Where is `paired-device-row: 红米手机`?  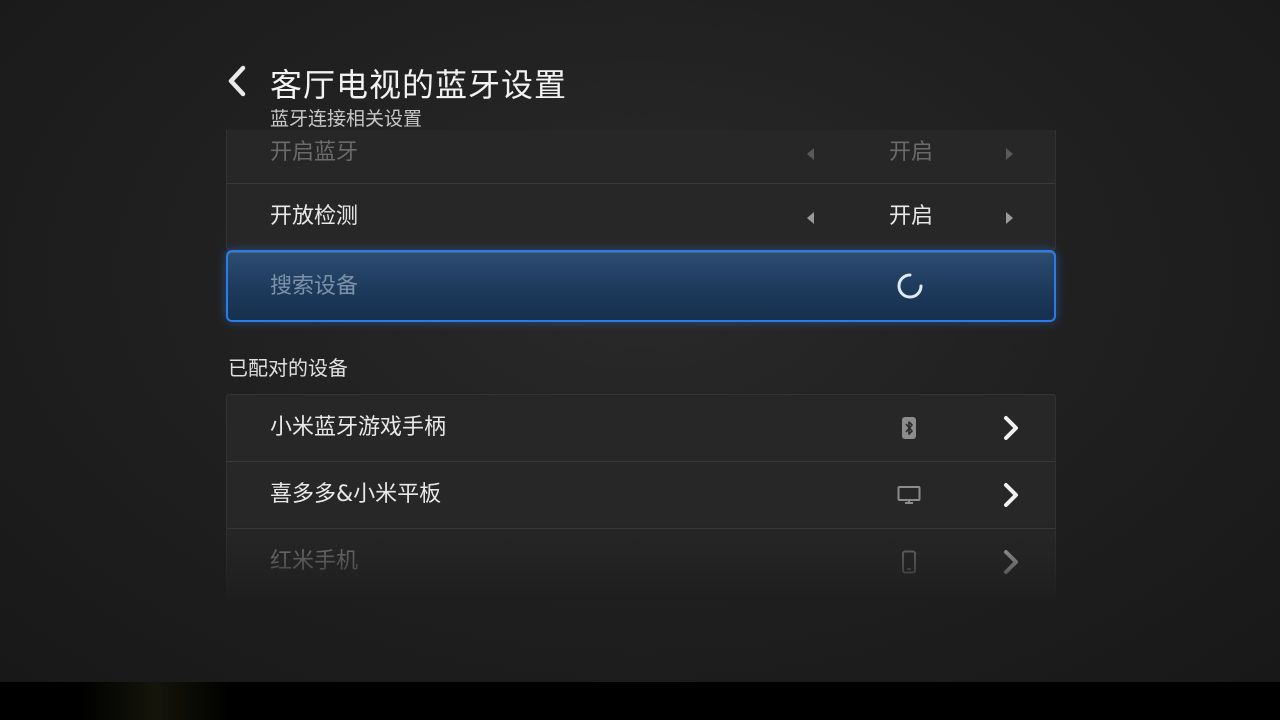 paired-device-row: 红米手机 is located at coordinates (641, 562).